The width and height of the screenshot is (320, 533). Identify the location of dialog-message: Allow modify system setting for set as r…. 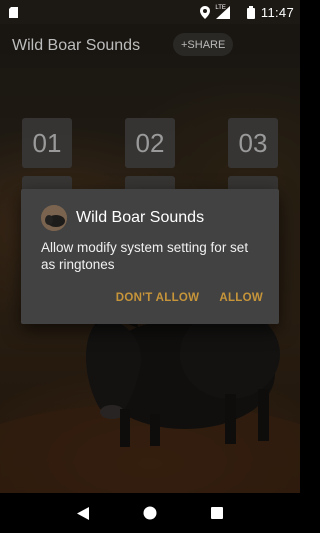
(145, 256).